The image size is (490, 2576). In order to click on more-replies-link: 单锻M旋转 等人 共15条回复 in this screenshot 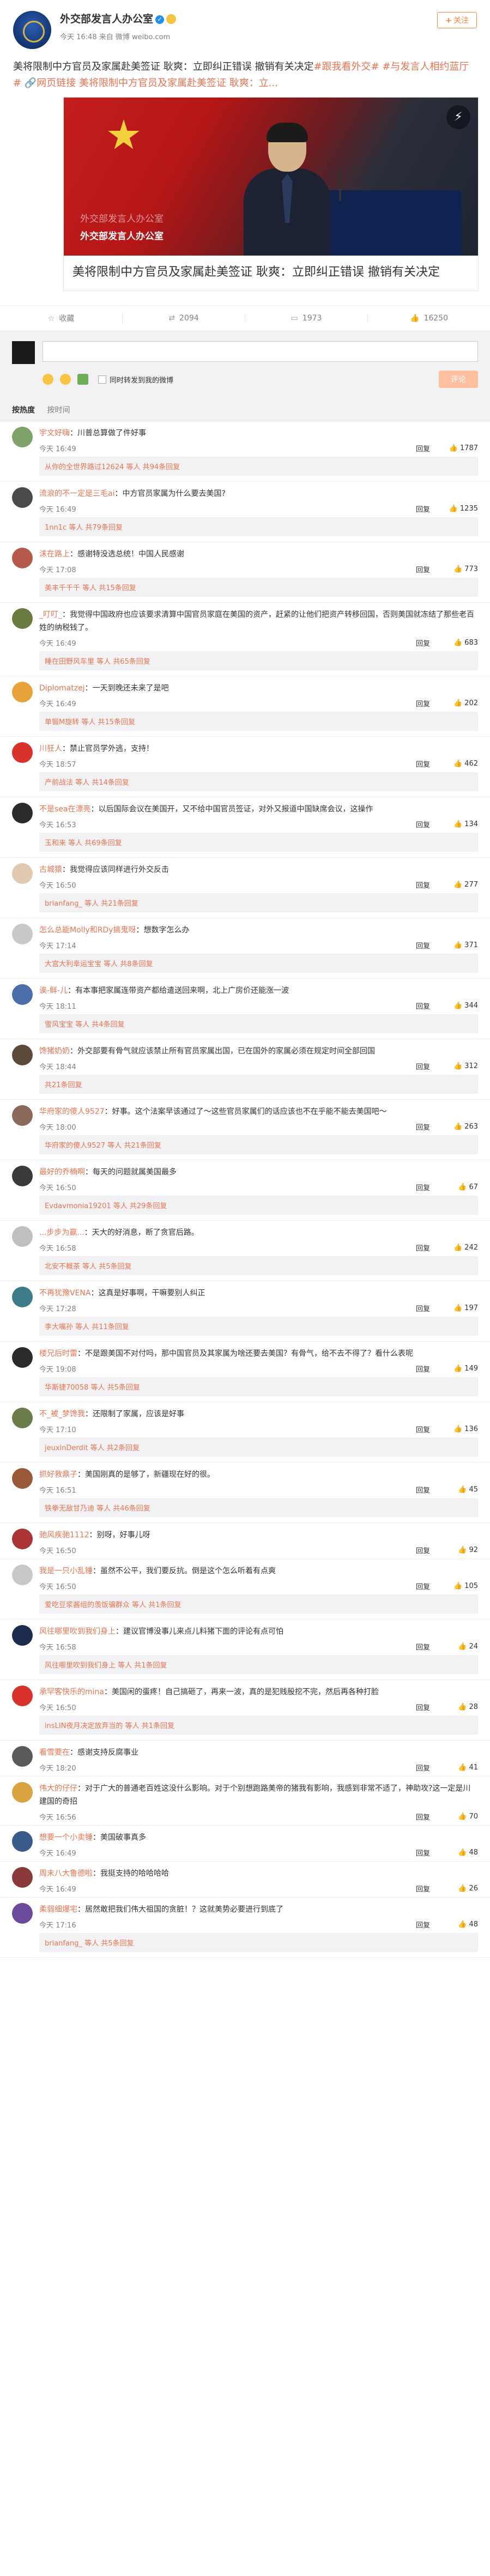, I will do `click(90, 722)`.